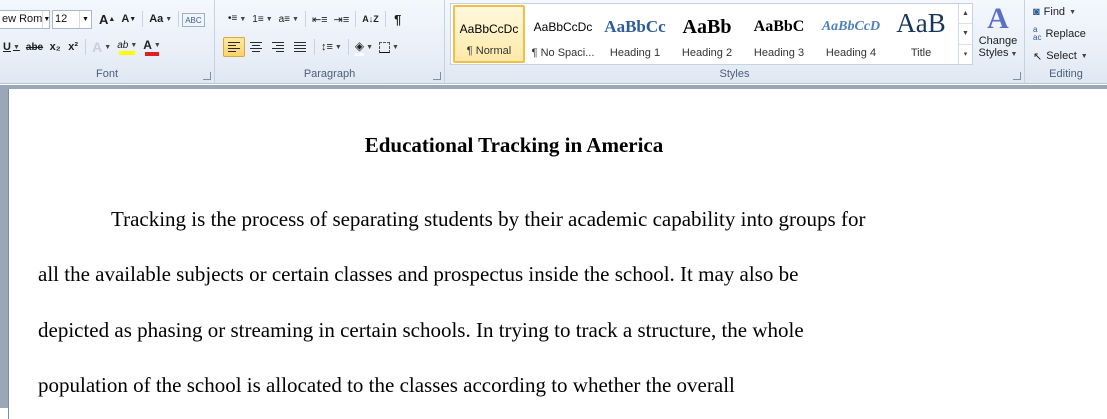  I want to click on align-center-icon, so click(256, 47).